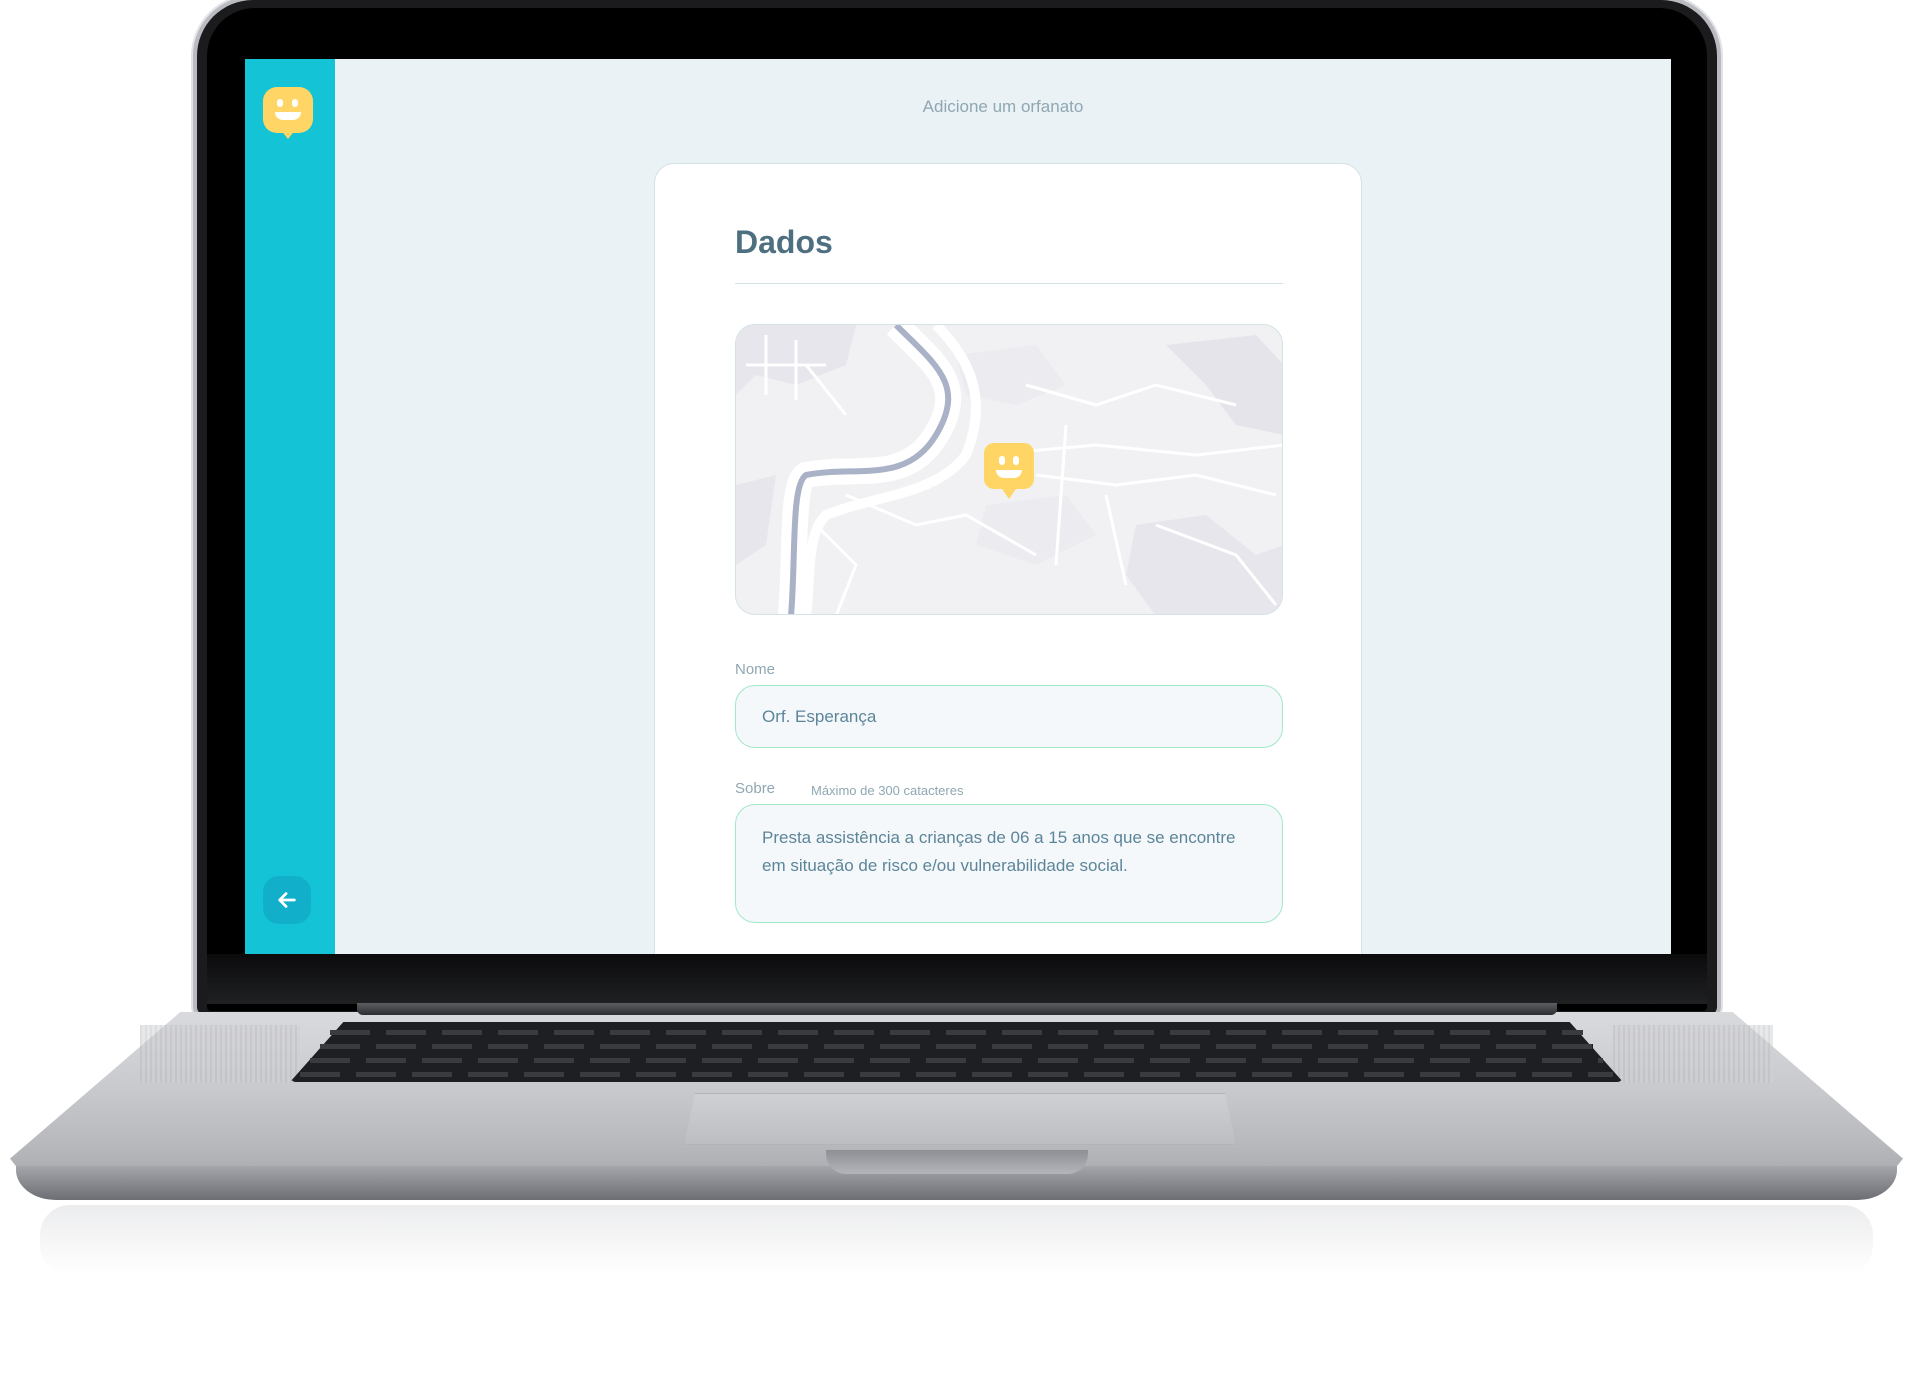 This screenshot has width=1913, height=1383. What do you see at coordinates (957, 1162) in the screenshot?
I see `laptop-notch` at bounding box center [957, 1162].